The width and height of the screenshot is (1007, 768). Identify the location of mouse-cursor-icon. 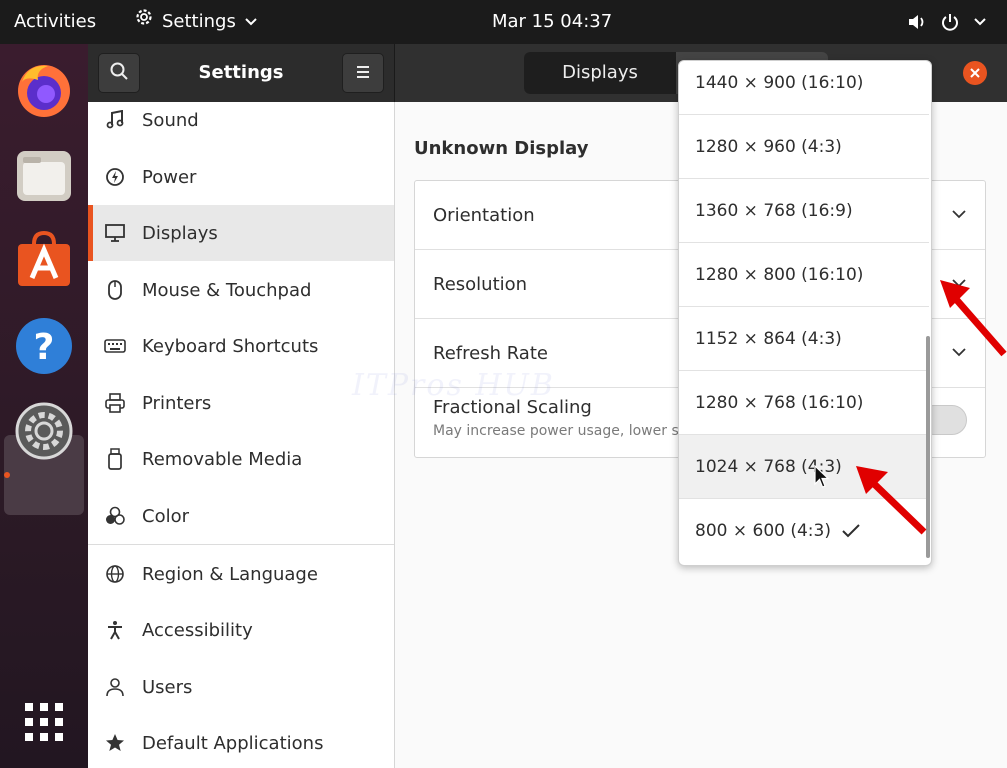
(822, 478).